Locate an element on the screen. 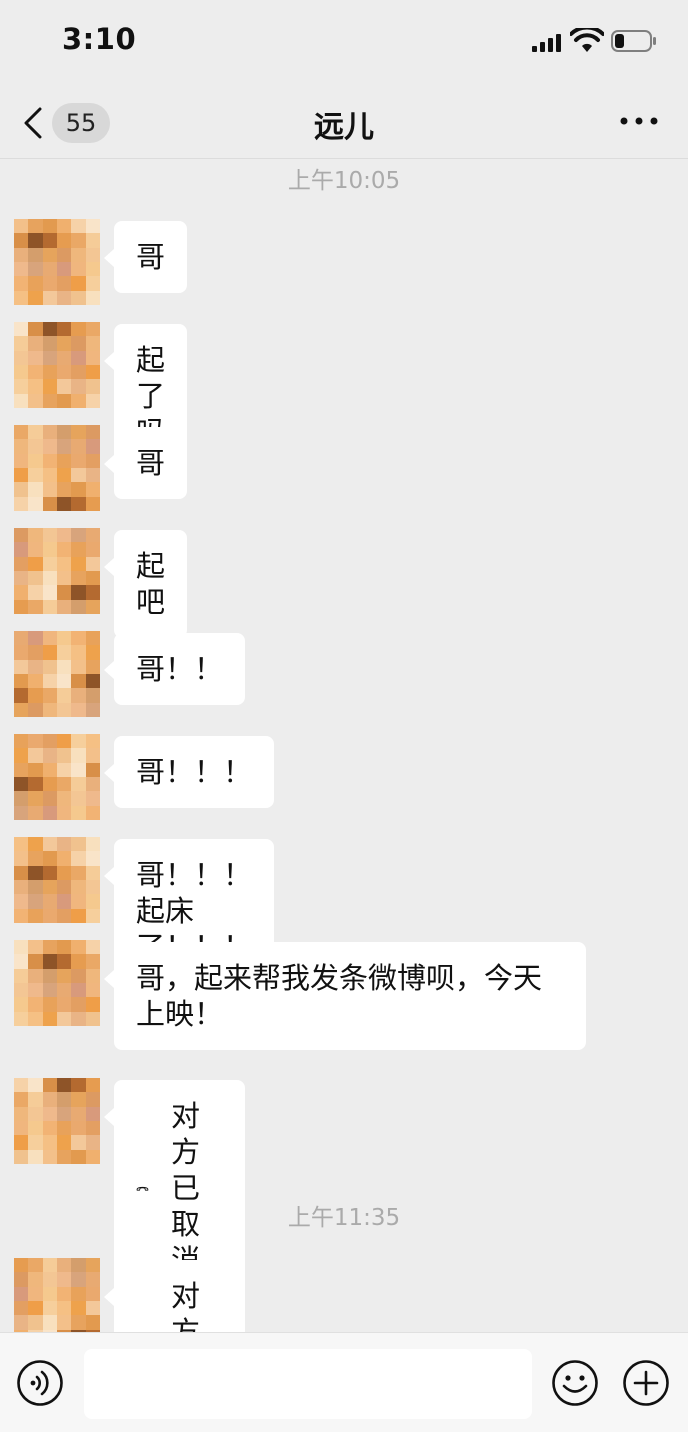  time-divider: 上午11:35 is located at coordinates (344, 1218).